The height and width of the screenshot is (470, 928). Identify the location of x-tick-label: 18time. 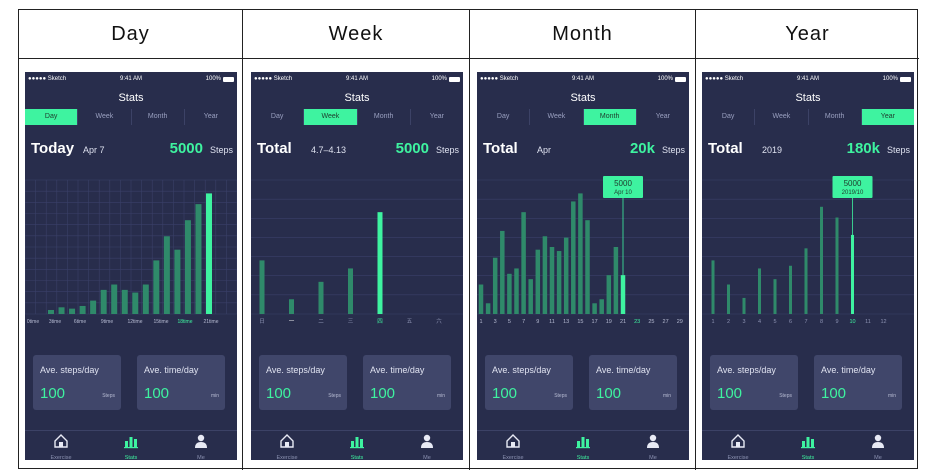
(184, 322).